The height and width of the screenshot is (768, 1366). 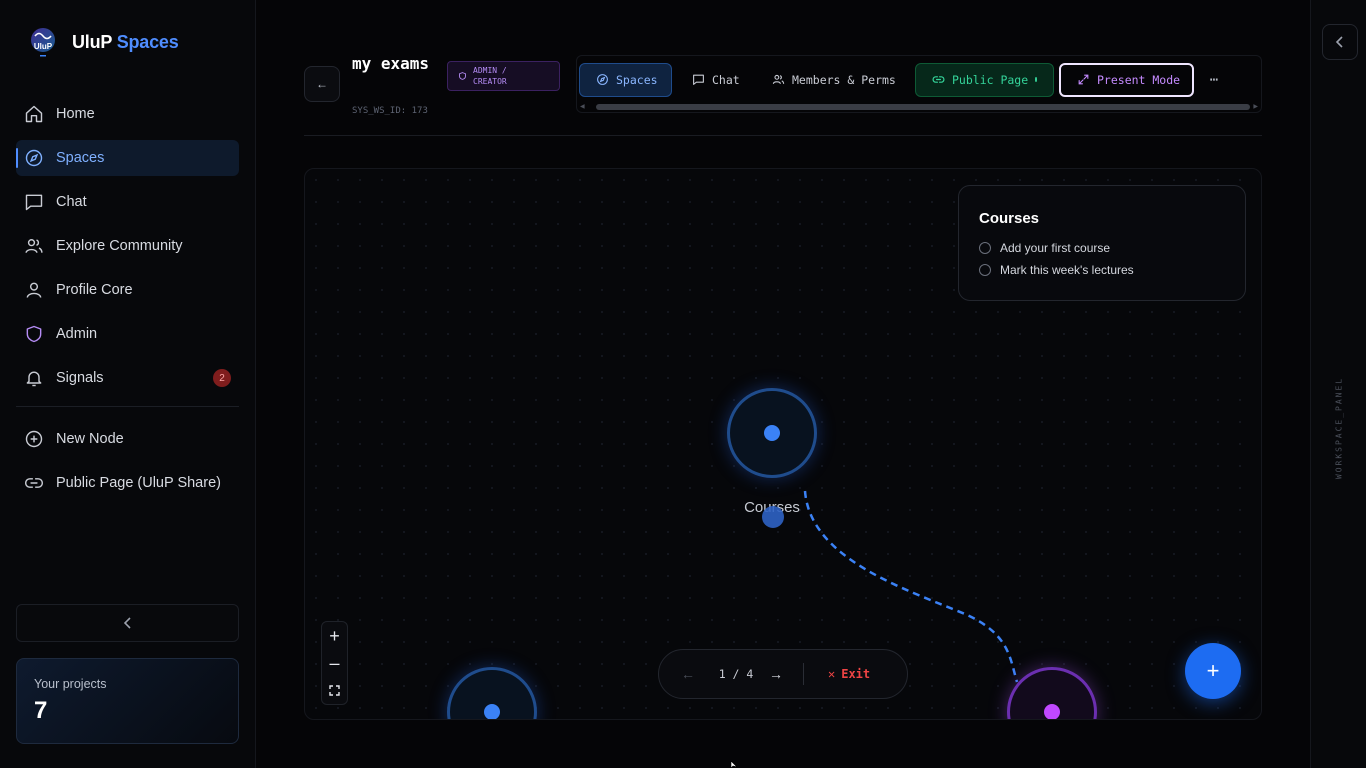 What do you see at coordinates (1339, 428) in the screenshot?
I see `panel-label: WORKSPACE_PANEL` at bounding box center [1339, 428].